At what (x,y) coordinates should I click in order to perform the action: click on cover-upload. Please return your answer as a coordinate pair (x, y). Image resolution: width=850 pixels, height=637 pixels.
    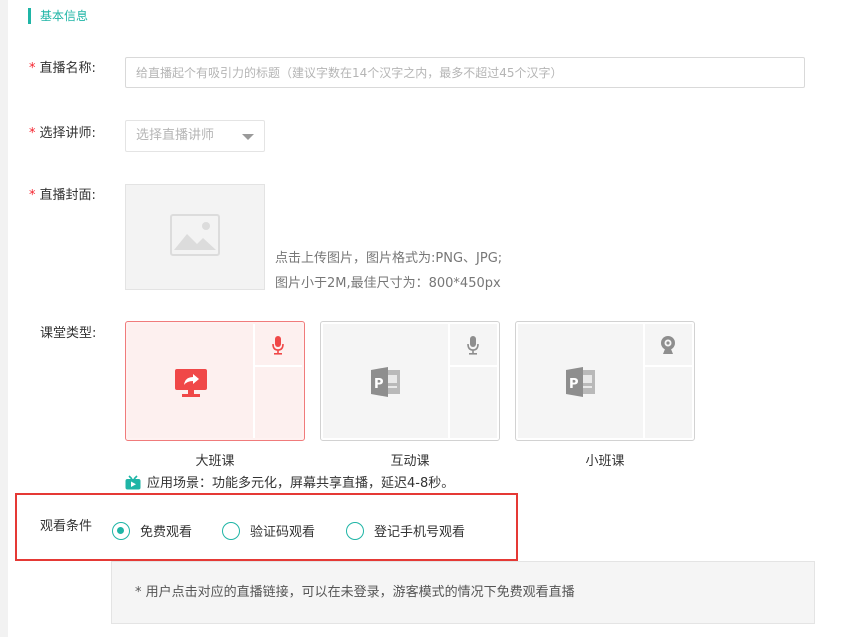
    Looking at the image, I should click on (195, 237).